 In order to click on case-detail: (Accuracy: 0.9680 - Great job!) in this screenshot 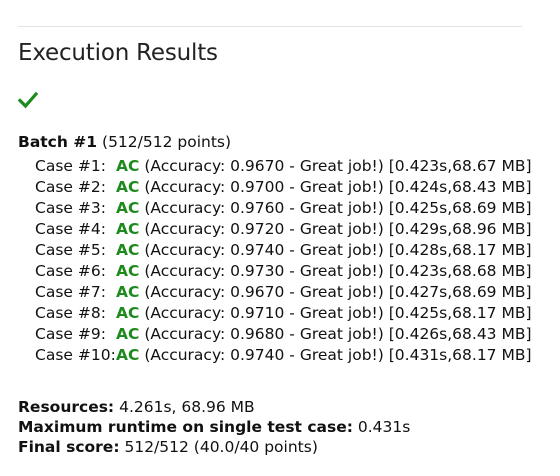, I will do `click(264, 334)`.